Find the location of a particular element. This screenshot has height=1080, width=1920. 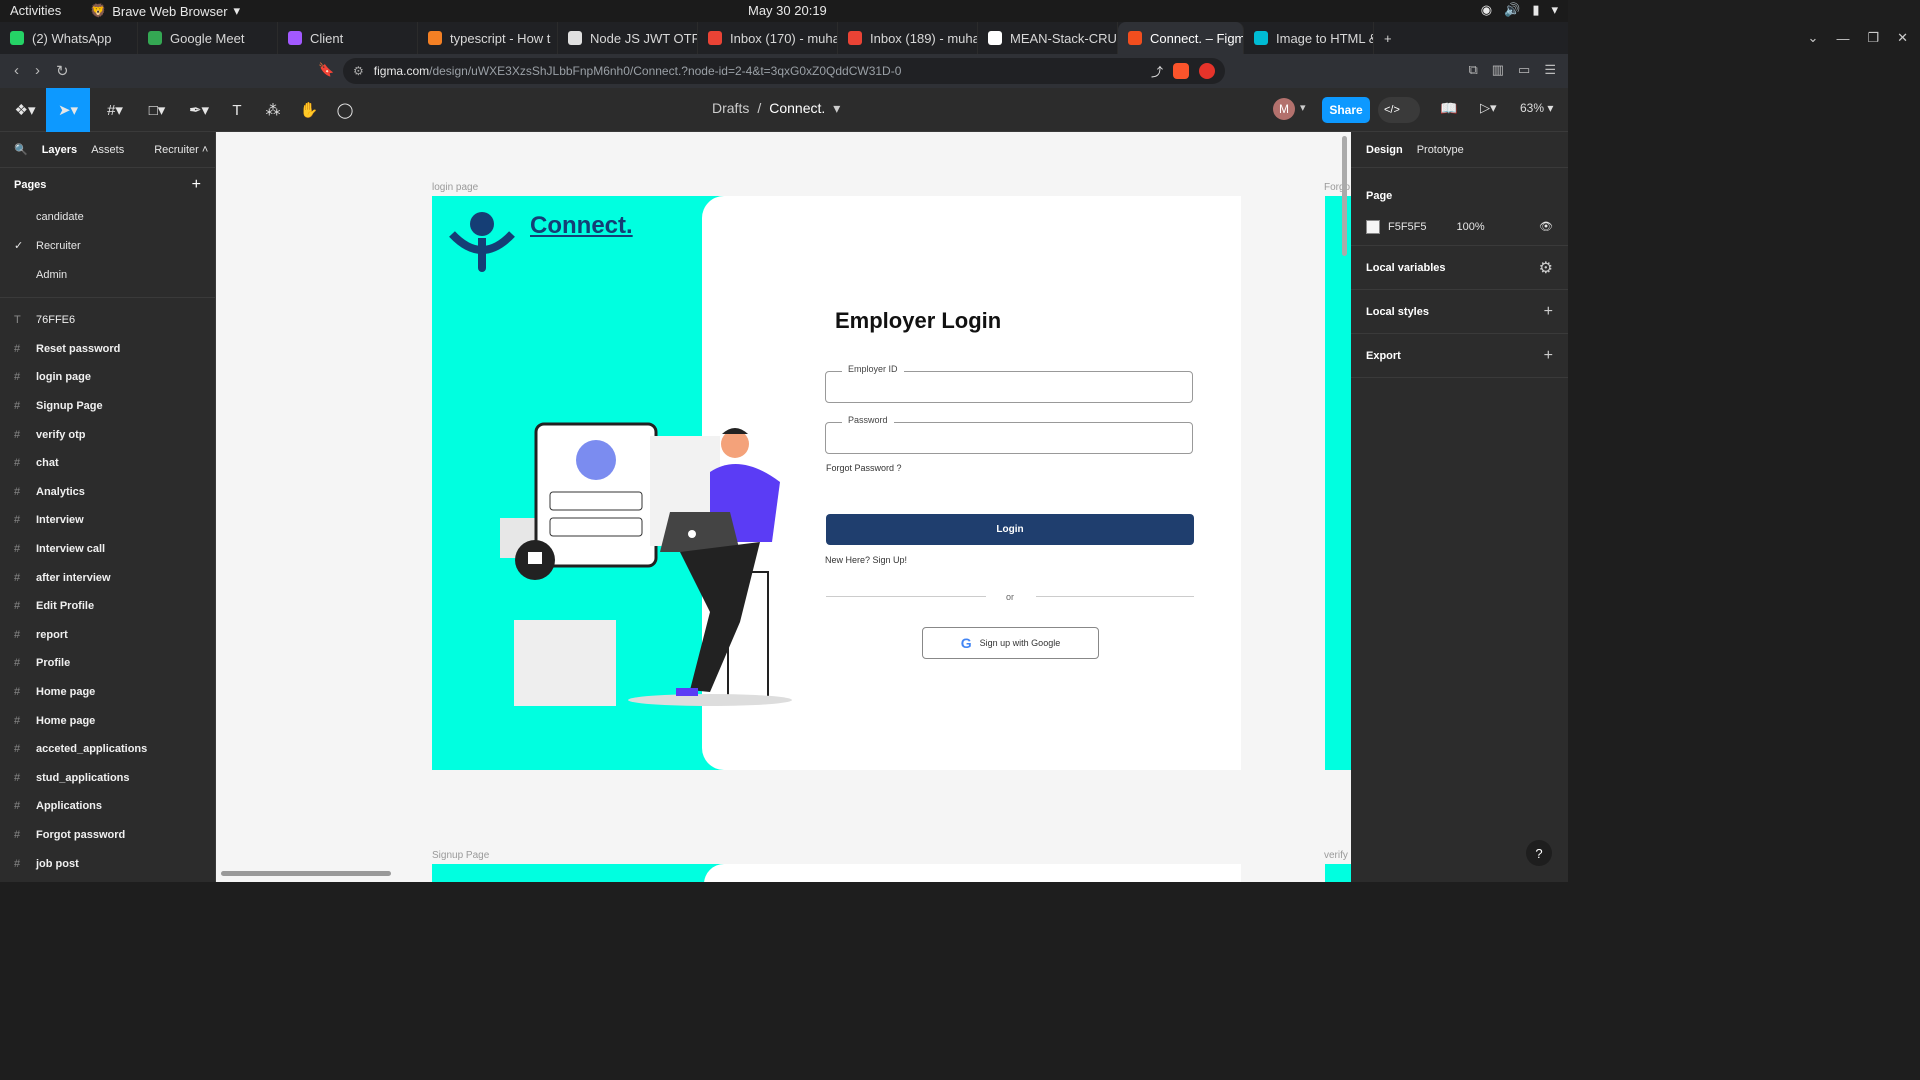

share-url-icon: ⤴ is located at coordinates (1157, 71).